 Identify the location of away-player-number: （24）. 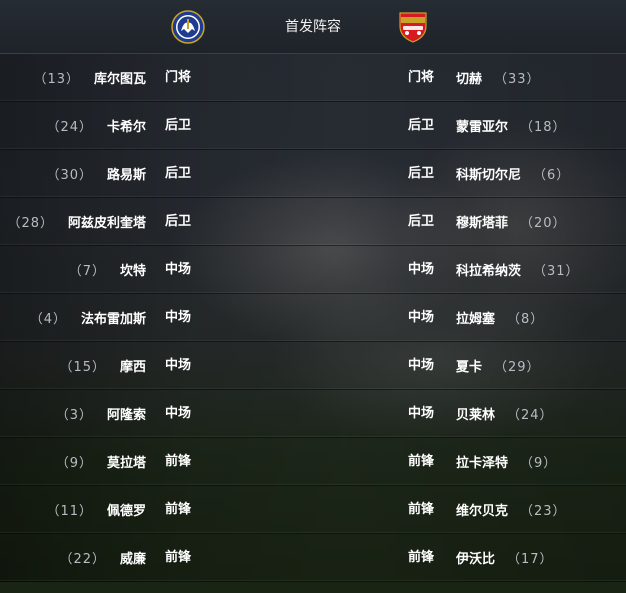
(530, 415).